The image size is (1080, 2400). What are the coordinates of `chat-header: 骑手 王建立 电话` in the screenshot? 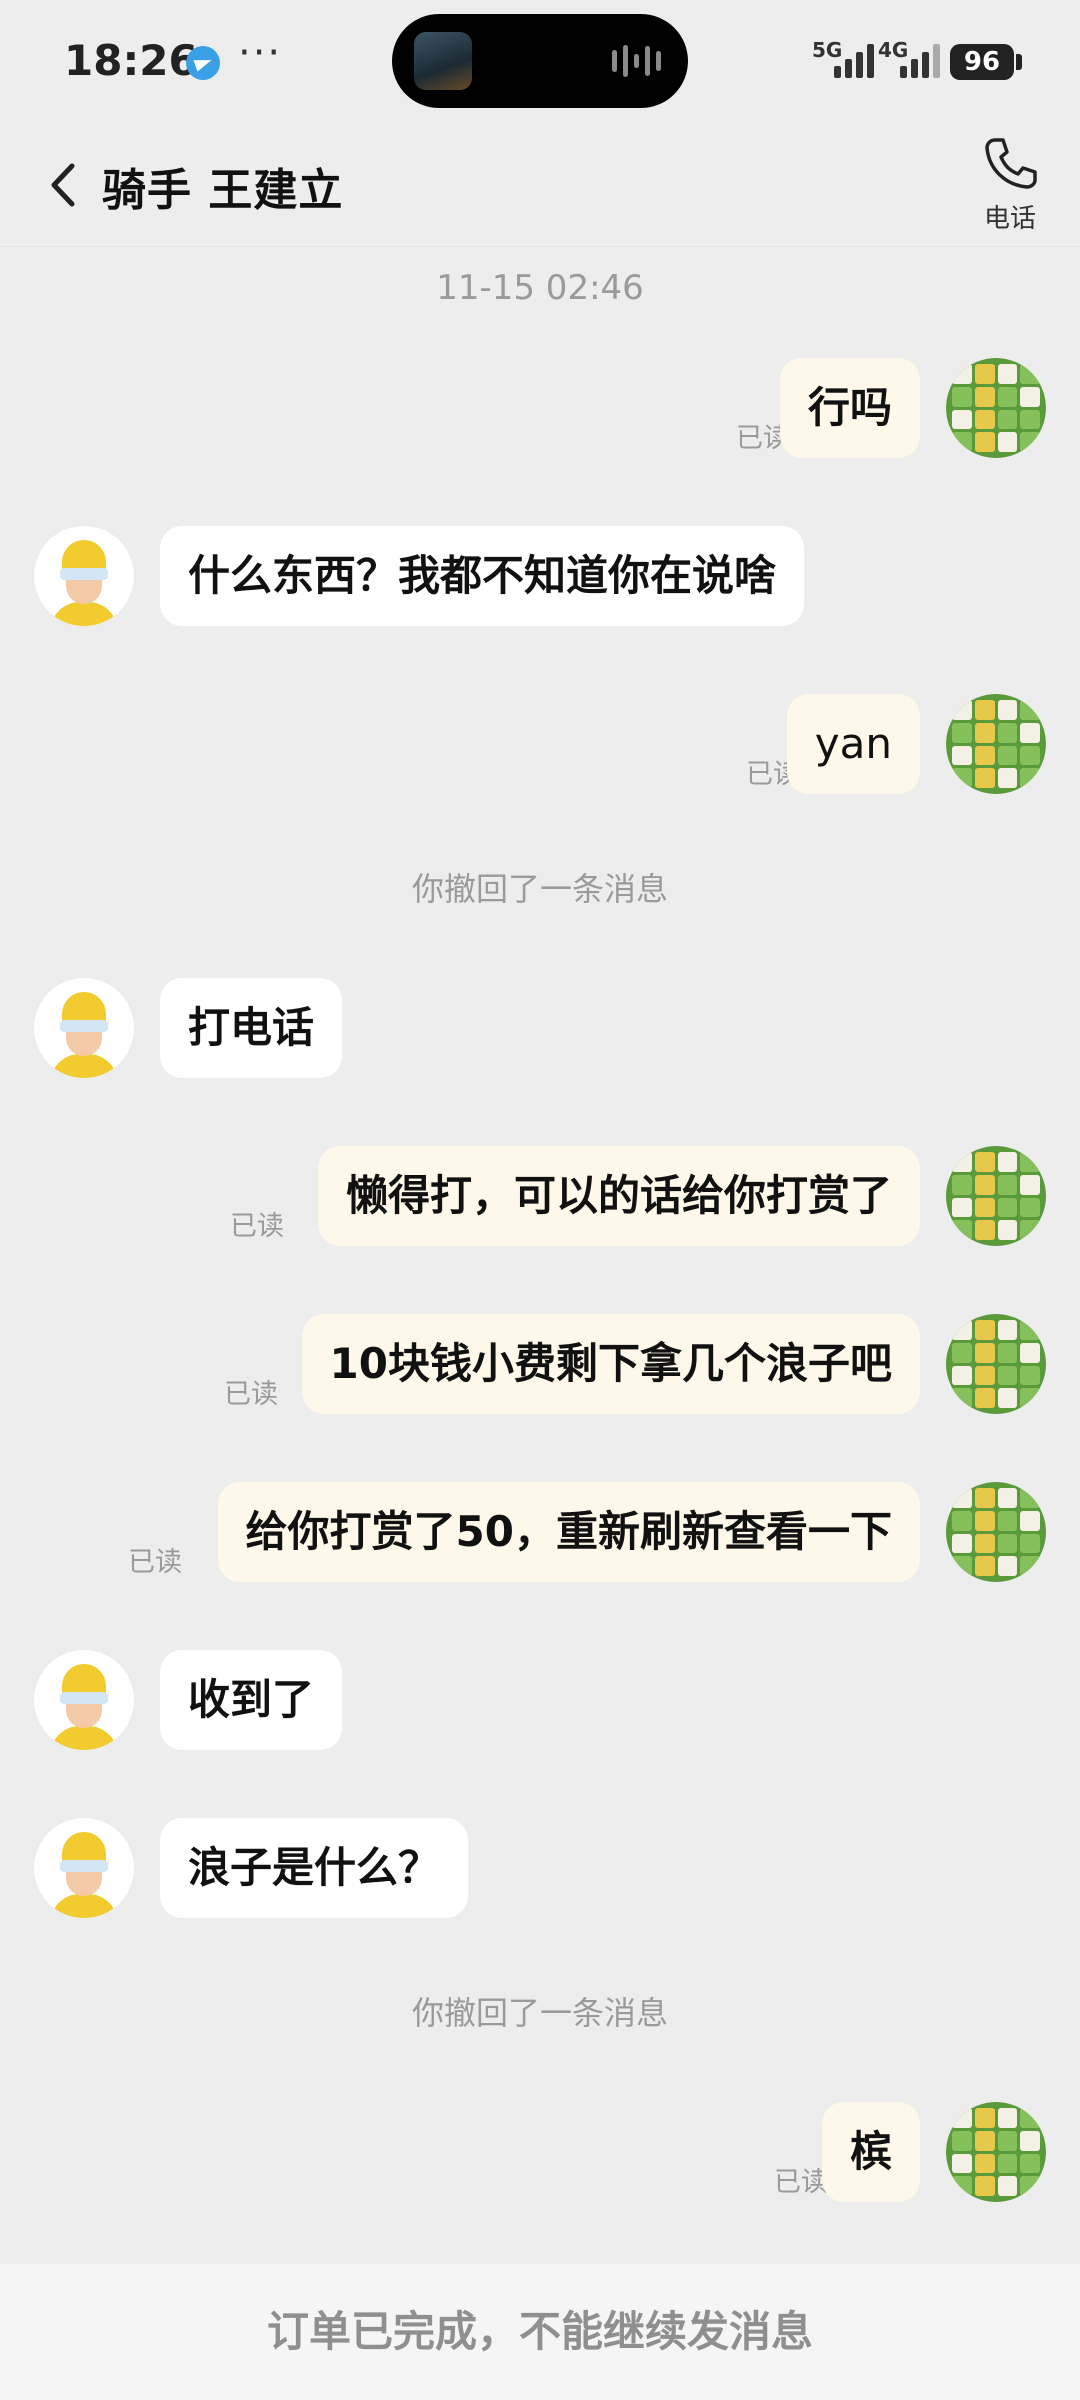 It's located at (540, 186).